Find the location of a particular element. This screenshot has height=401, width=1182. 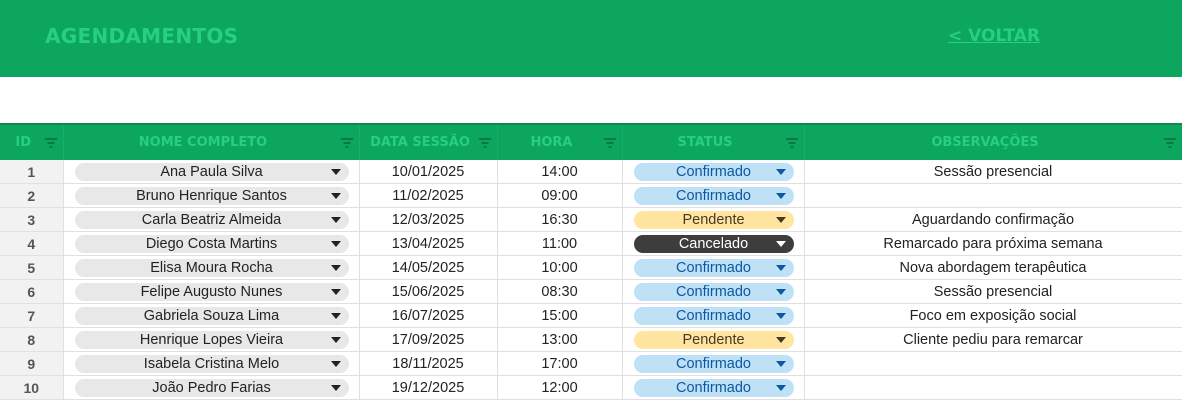

status-value: Pendente is located at coordinates (713, 219).